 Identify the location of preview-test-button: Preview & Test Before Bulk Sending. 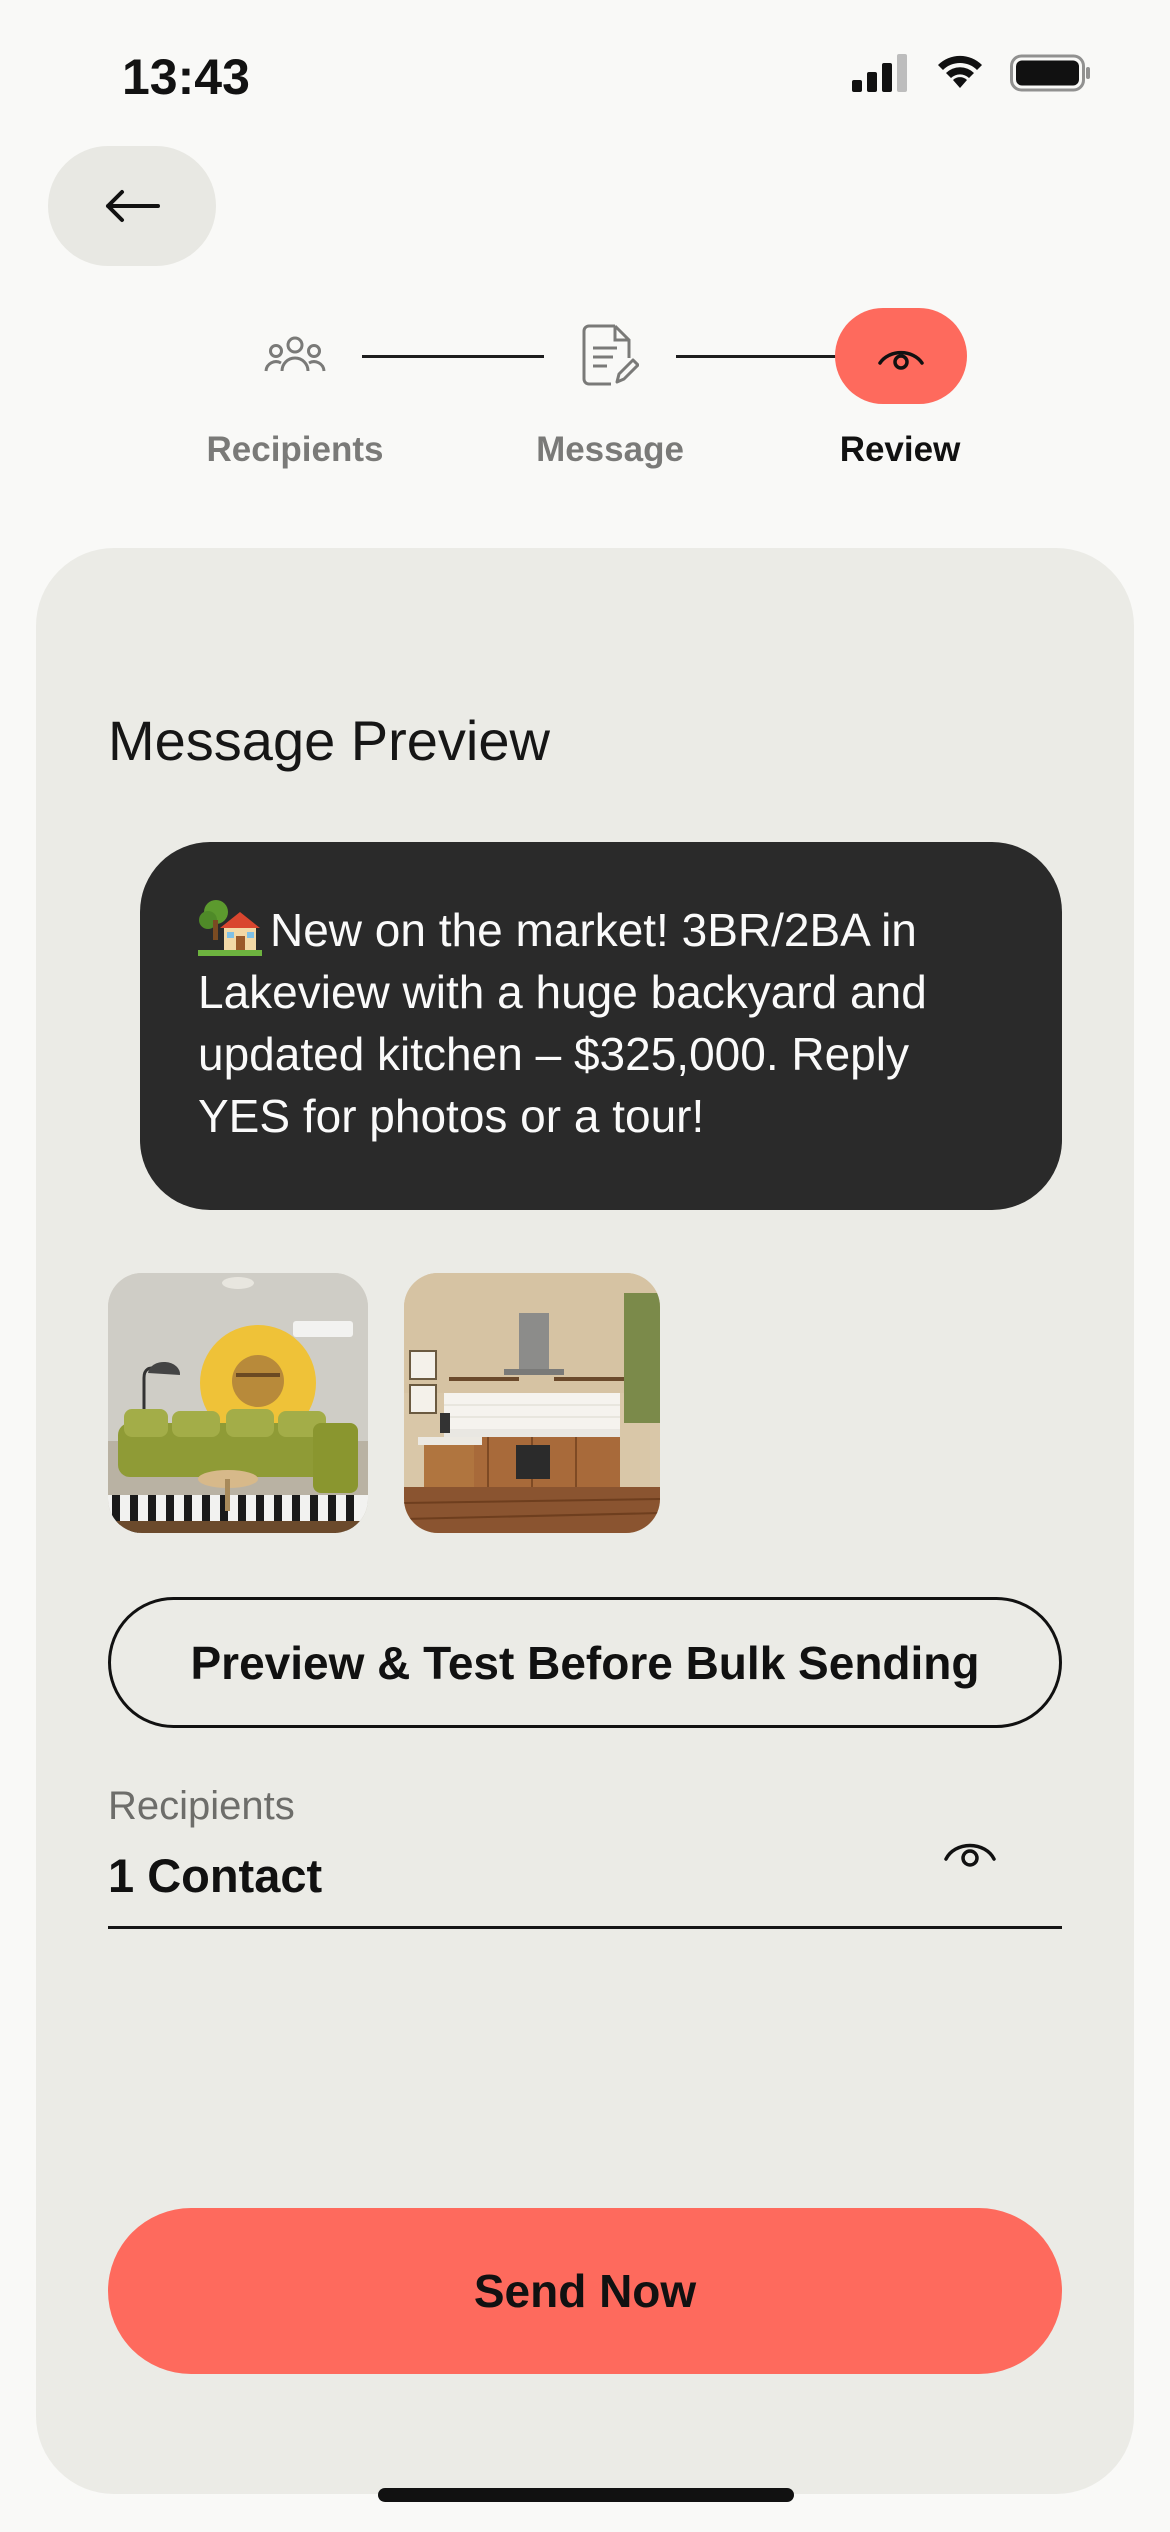
(585, 1662).